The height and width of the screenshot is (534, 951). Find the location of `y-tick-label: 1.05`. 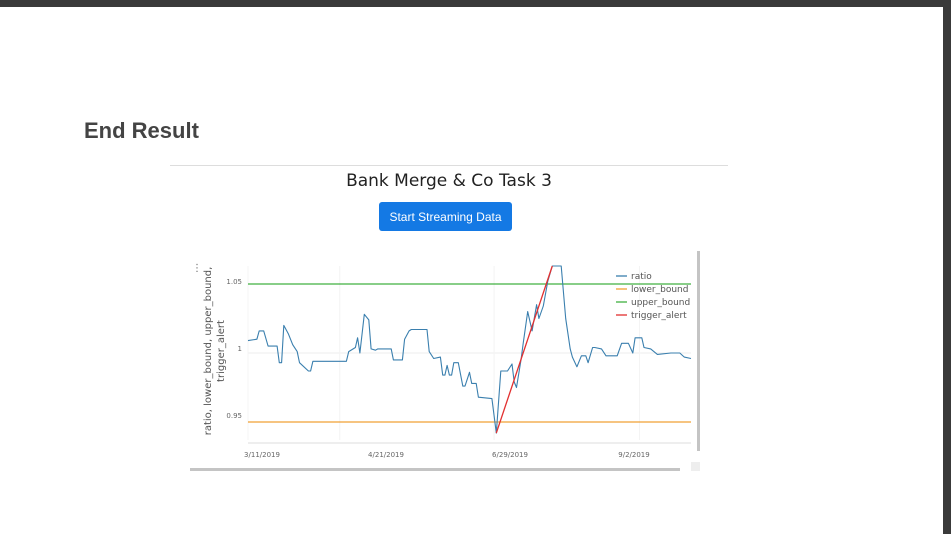

y-tick-label: 1.05 is located at coordinates (234, 282).